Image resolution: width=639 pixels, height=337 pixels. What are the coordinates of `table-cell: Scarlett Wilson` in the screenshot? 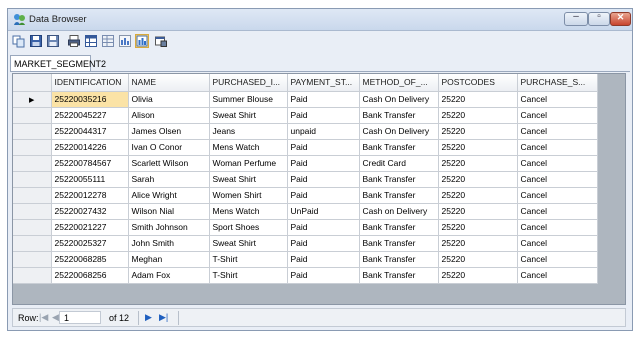 It's located at (169, 163).